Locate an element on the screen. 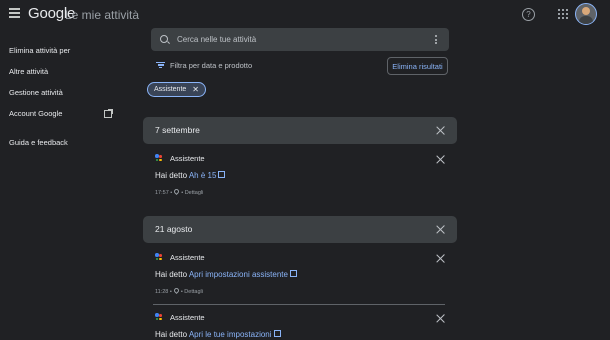  help-icon: ? is located at coordinates (528, 14).